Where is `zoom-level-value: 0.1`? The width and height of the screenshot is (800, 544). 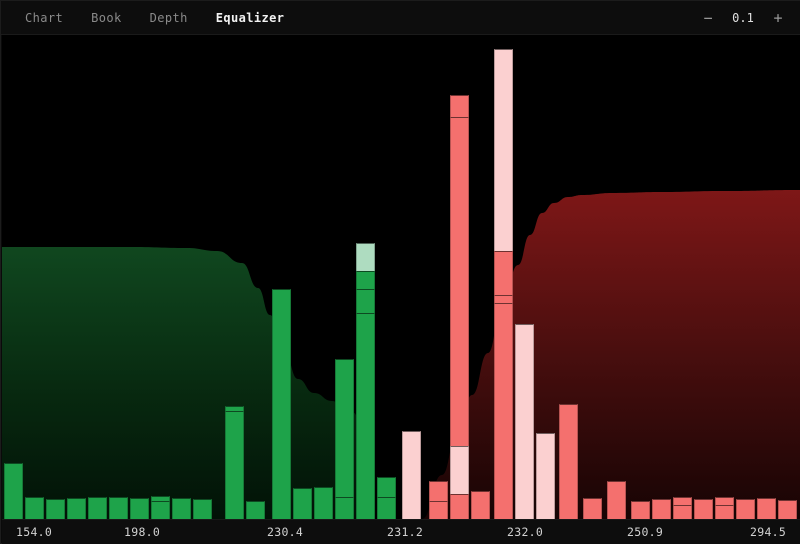 zoom-level-value: 0.1 is located at coordinates (743, 18).